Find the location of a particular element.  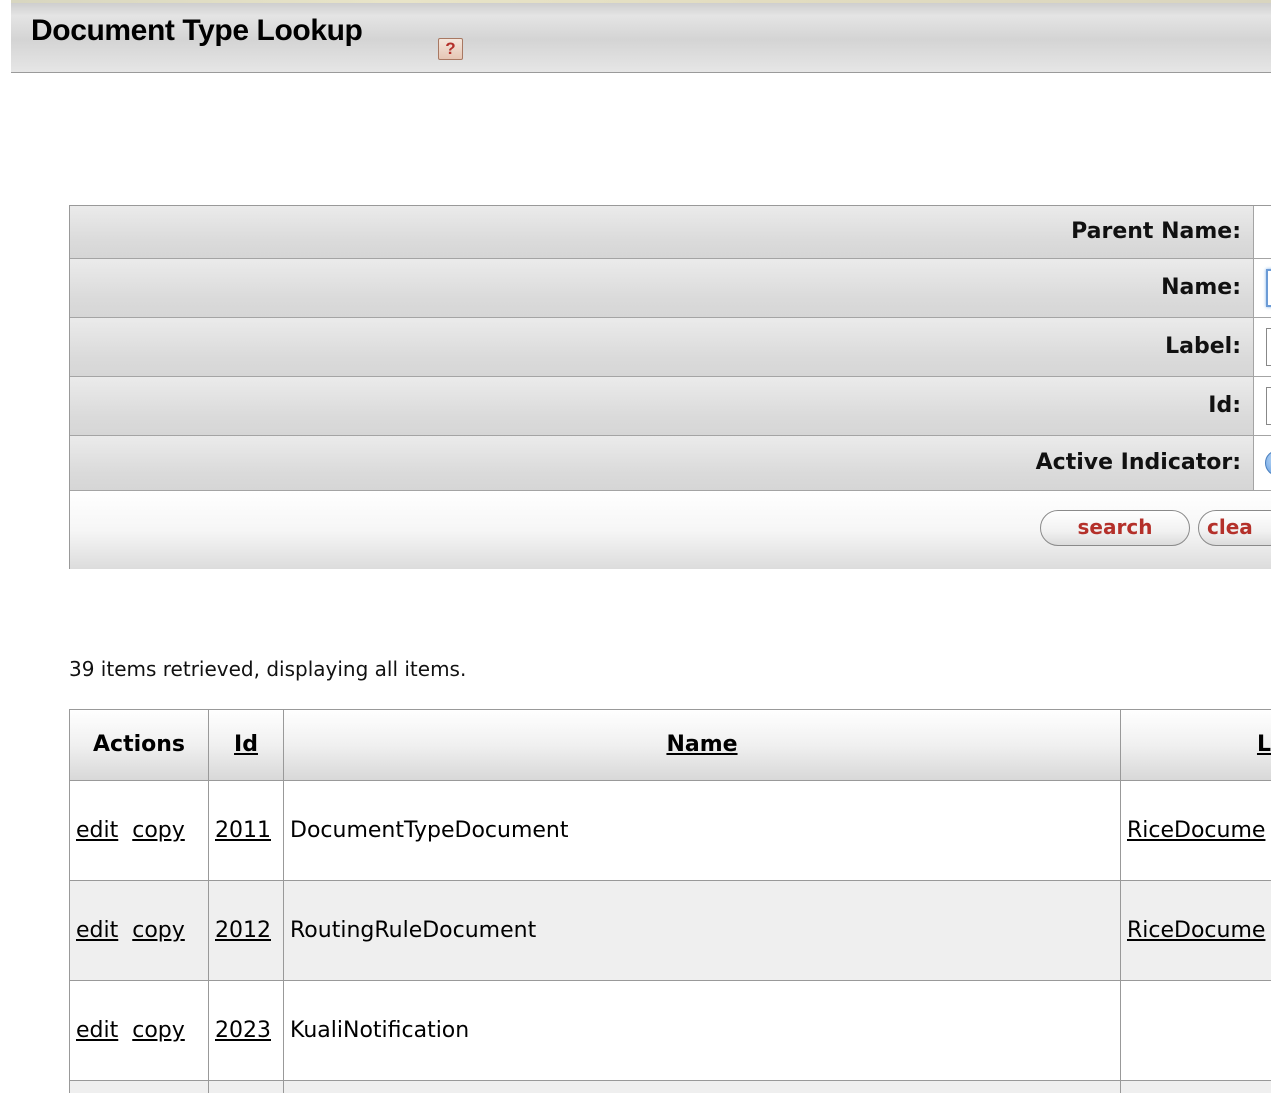

active-indicator-radio is located at coordinates (1268, 463).